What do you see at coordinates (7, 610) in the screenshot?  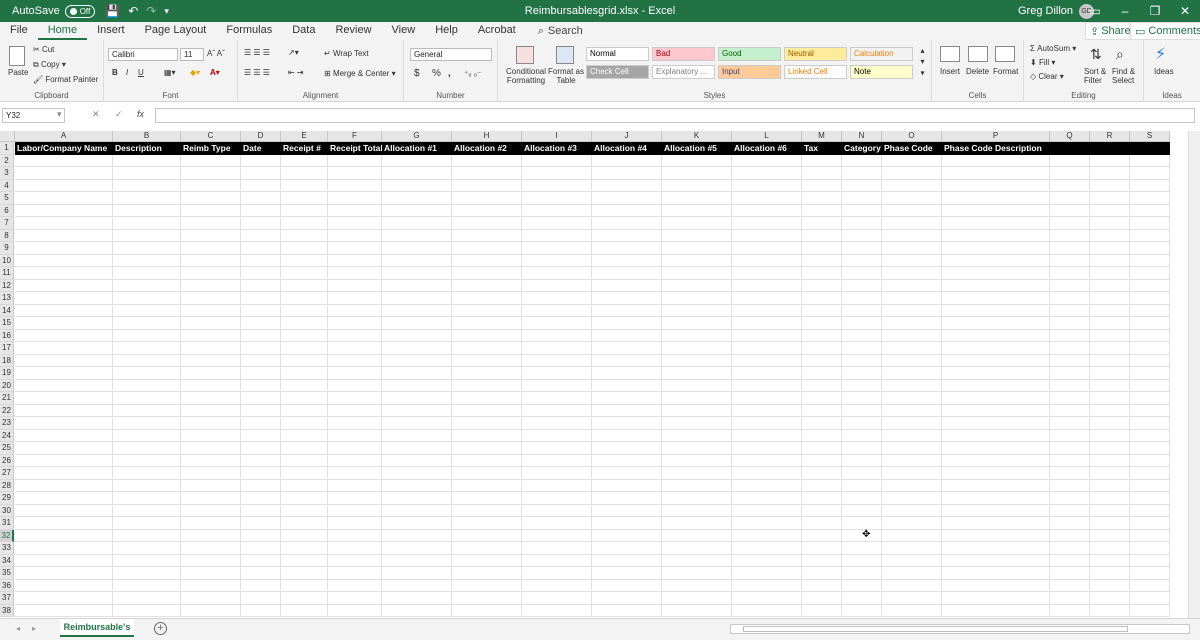 I see `row-header: 38` at bounding box center [7, 610].